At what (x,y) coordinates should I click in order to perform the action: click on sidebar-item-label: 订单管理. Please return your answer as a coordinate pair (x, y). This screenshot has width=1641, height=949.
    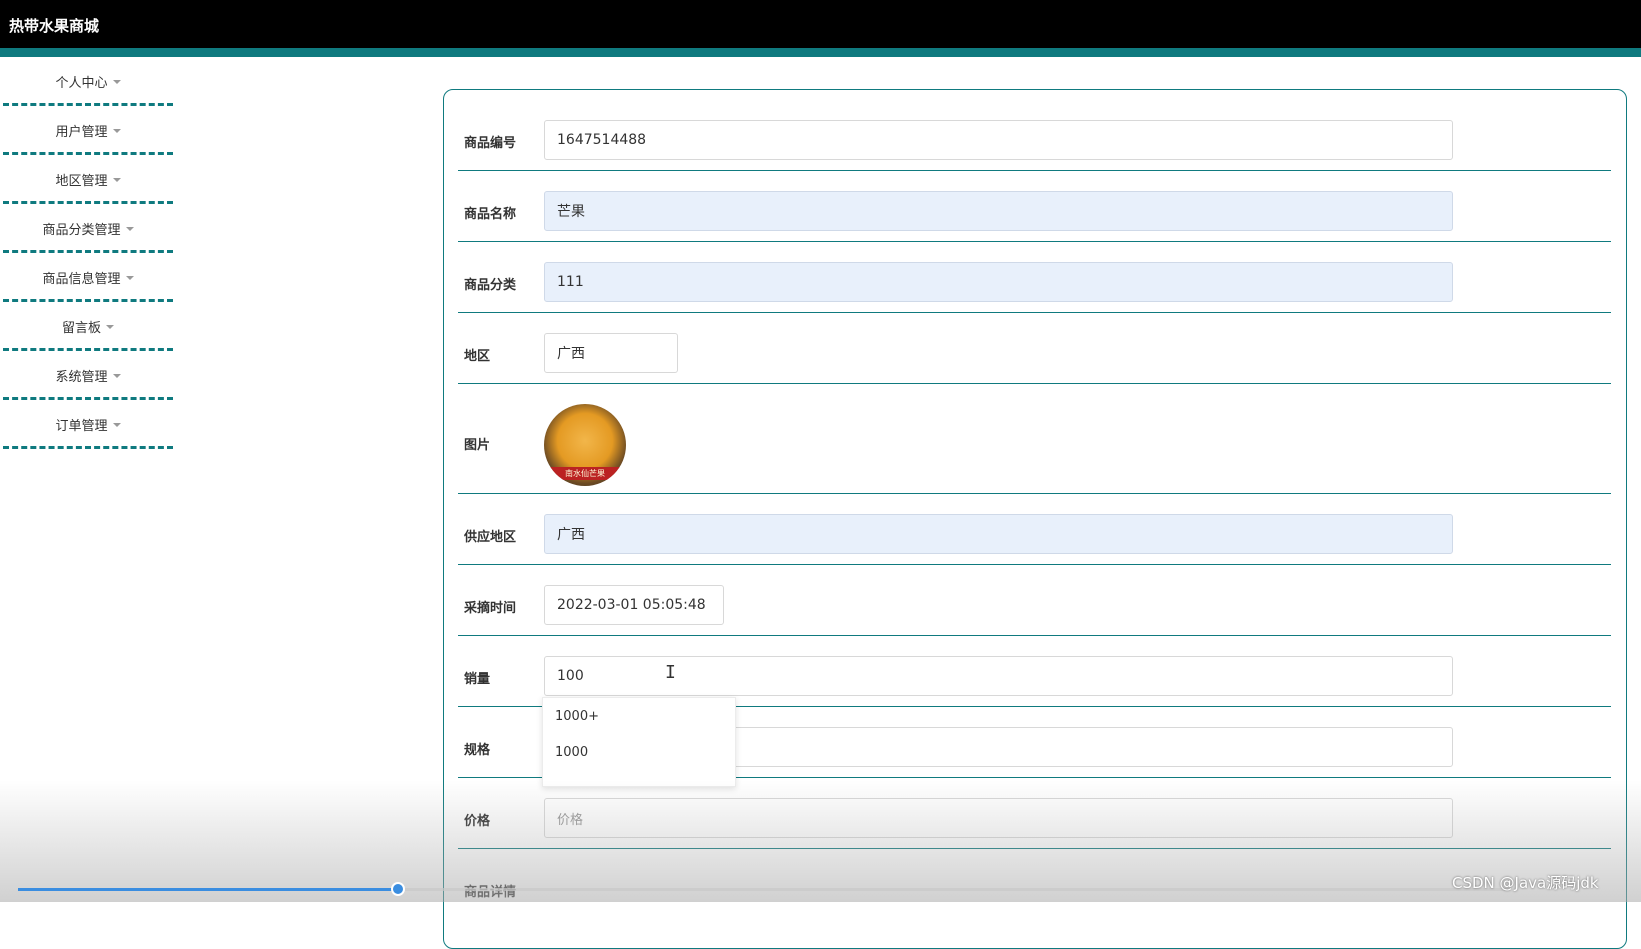
    Looking at the image, I should click on (81, 426).